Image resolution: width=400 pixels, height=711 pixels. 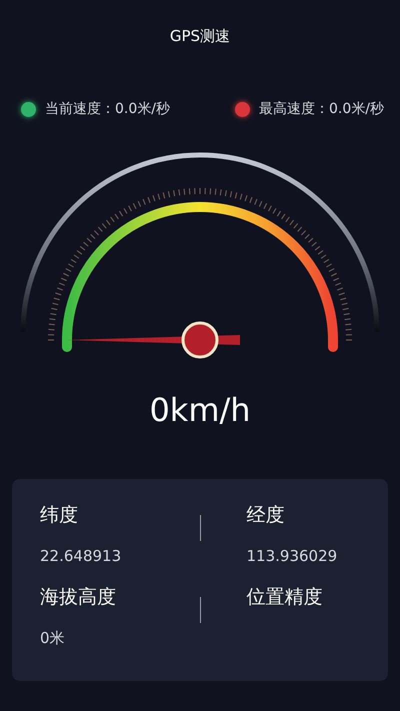 I want to click on info-value: 22.648913, so click(x=81, y=556).